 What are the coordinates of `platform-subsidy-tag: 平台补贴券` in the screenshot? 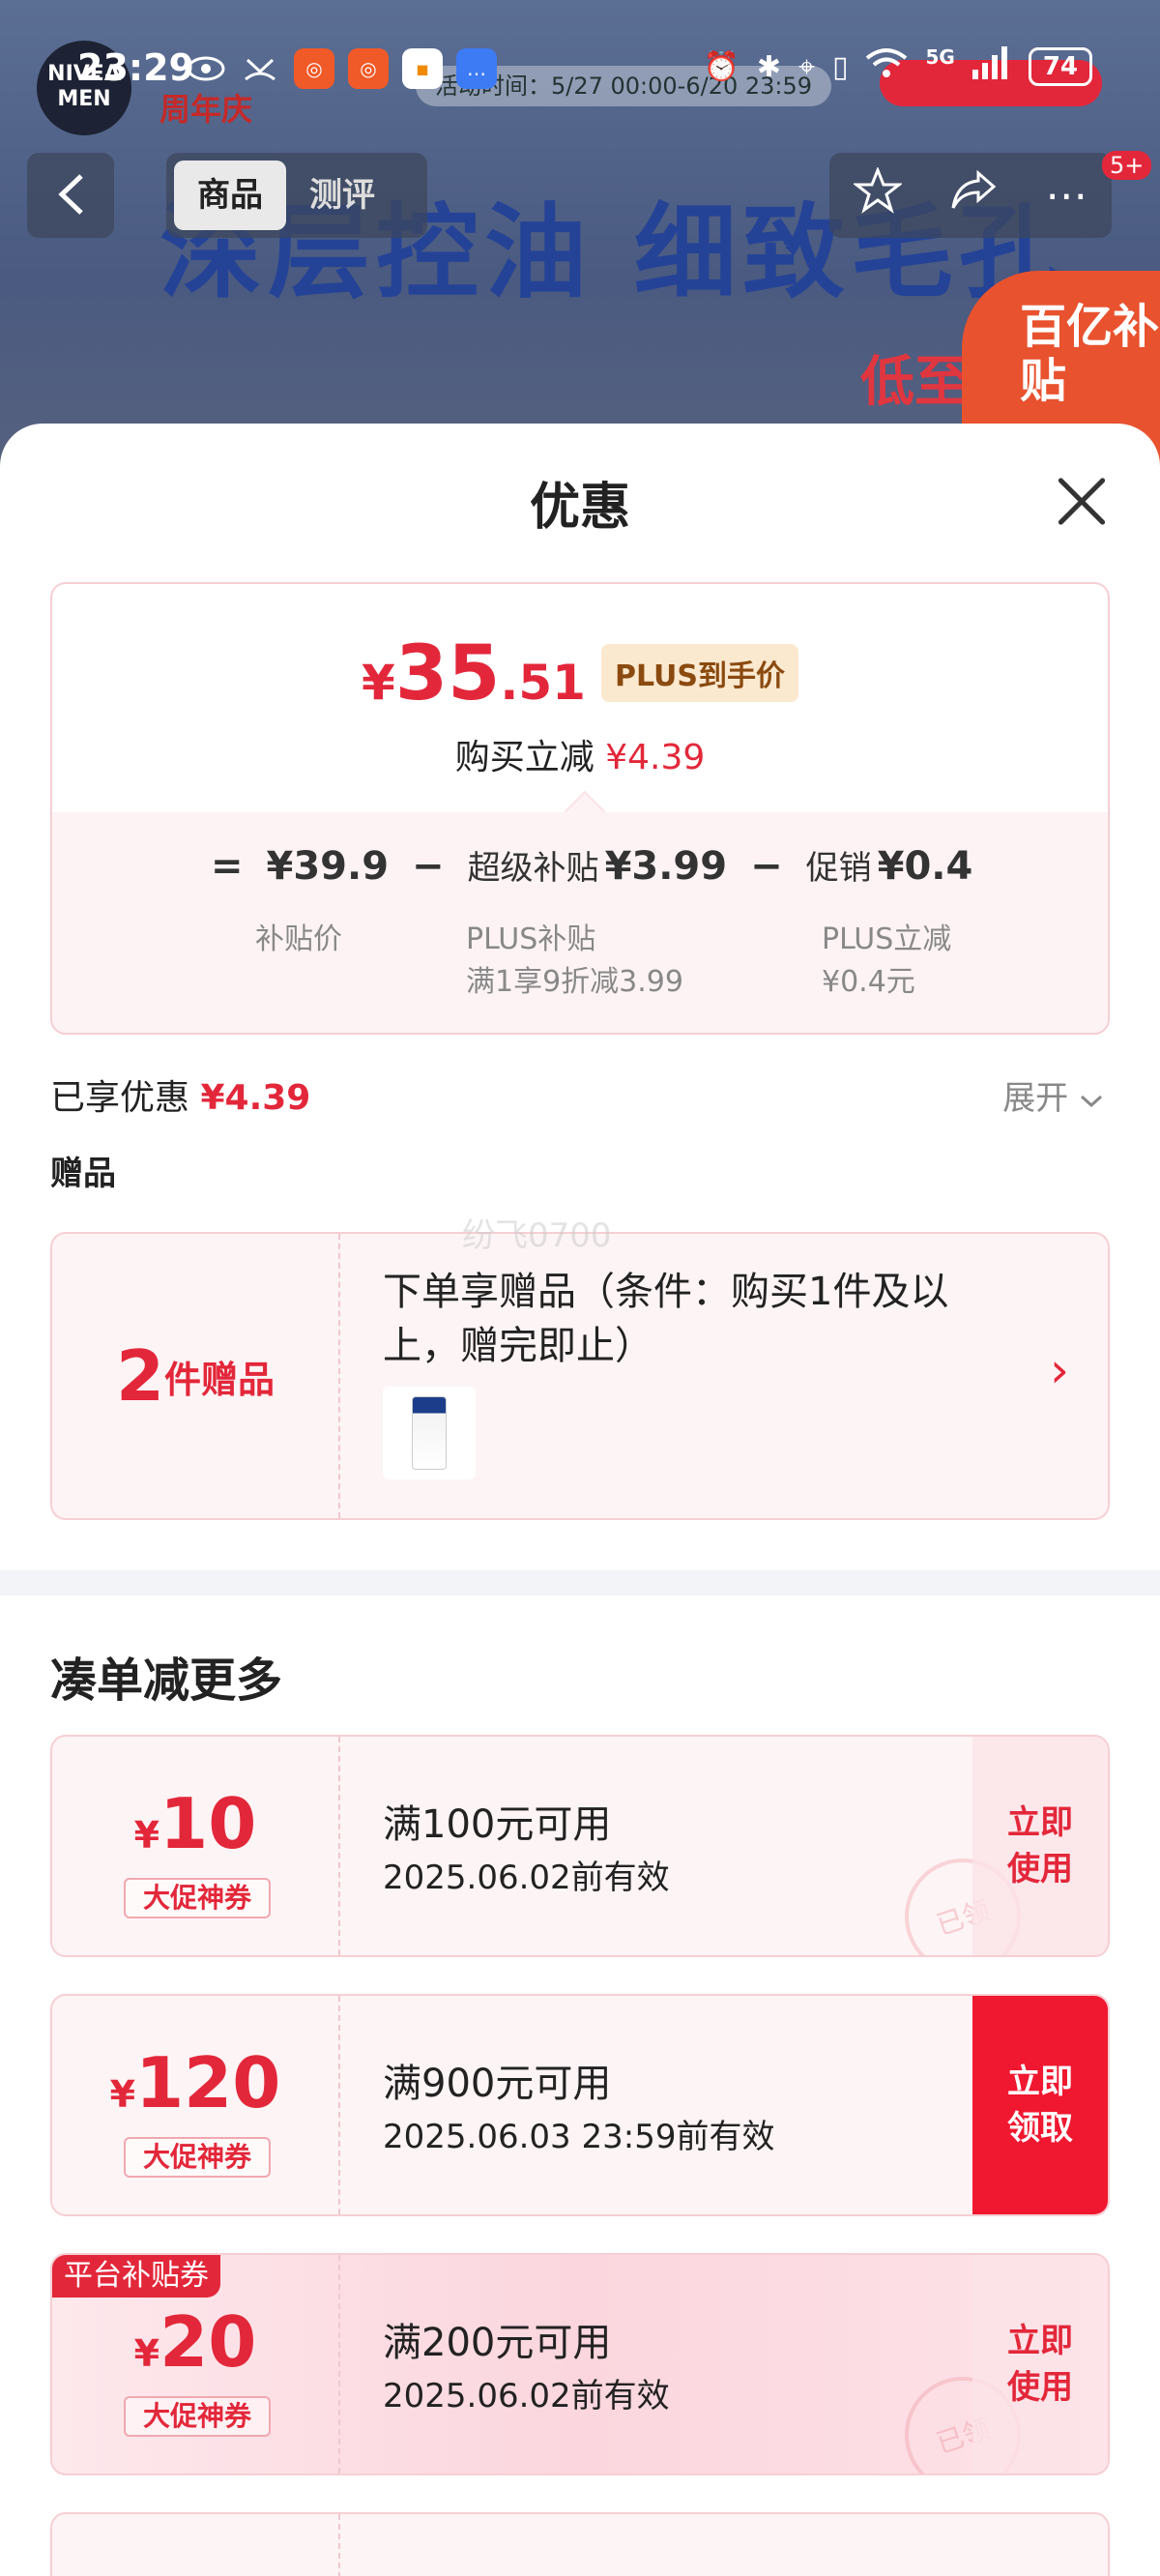 It's located at (136, 2276).